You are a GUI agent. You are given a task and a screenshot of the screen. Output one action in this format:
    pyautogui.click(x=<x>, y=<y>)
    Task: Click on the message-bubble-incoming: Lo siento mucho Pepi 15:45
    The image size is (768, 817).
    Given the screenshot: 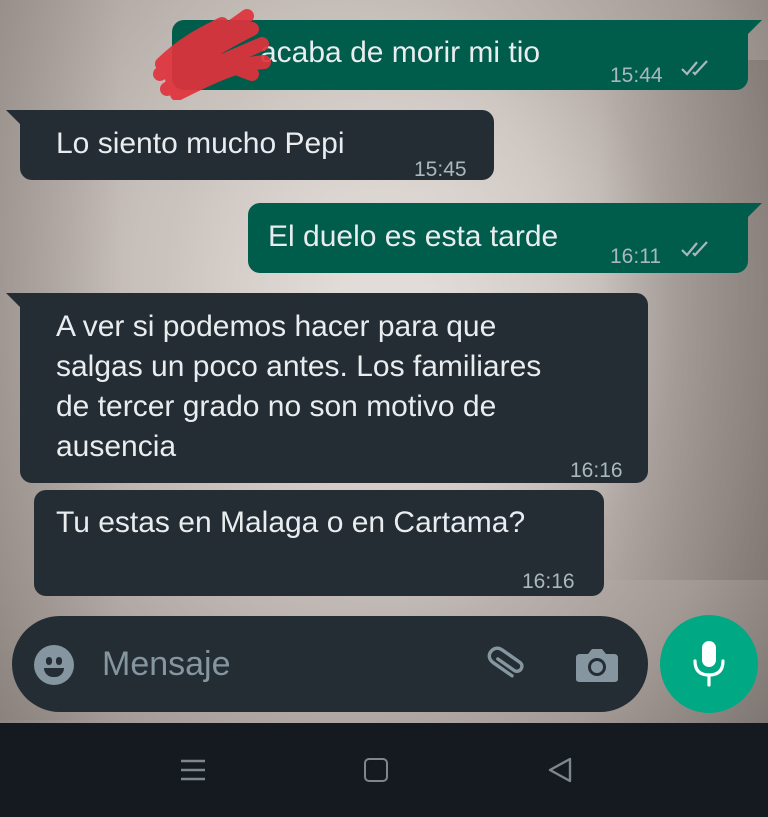 What is the action you would take?
    pyautogui.click(x=250, y=145)
    